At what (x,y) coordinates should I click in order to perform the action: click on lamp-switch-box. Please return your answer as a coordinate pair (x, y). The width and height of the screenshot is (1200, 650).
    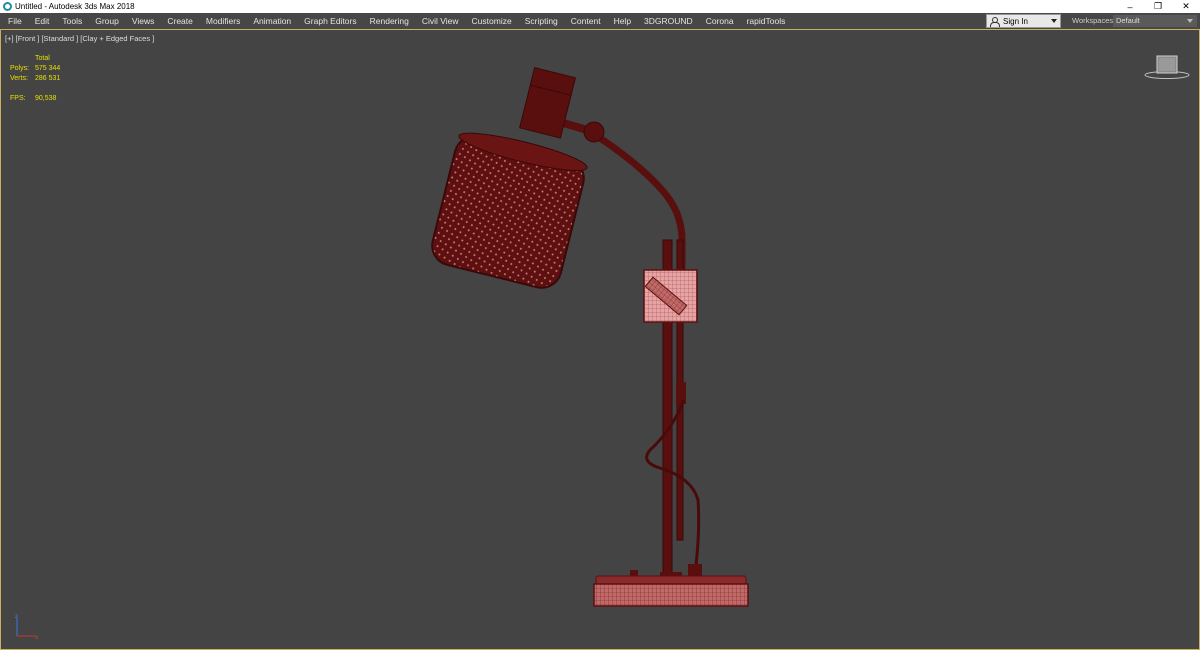
    Looking at the image, I should click on (670, 296).